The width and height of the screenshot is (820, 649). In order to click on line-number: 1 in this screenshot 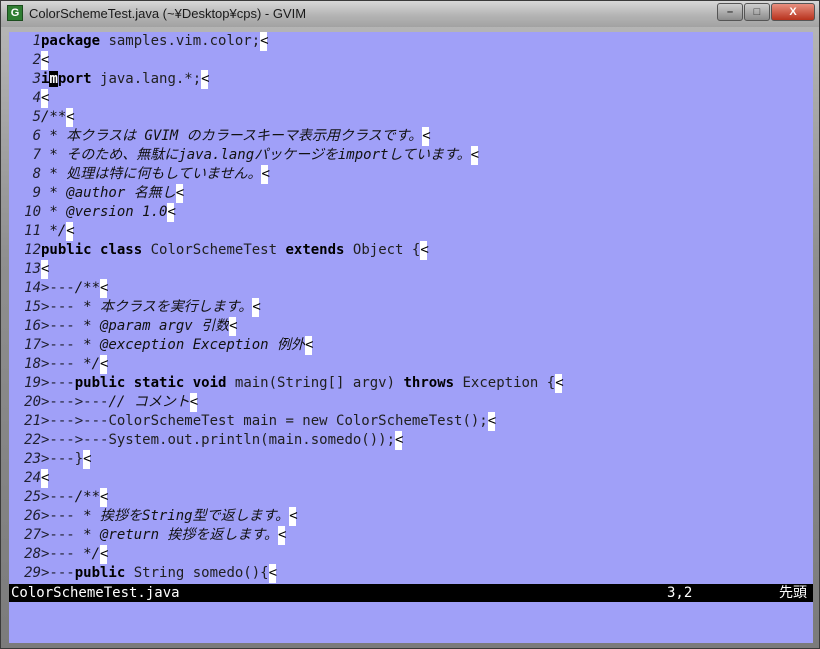, I will do `click(36, 41)`.